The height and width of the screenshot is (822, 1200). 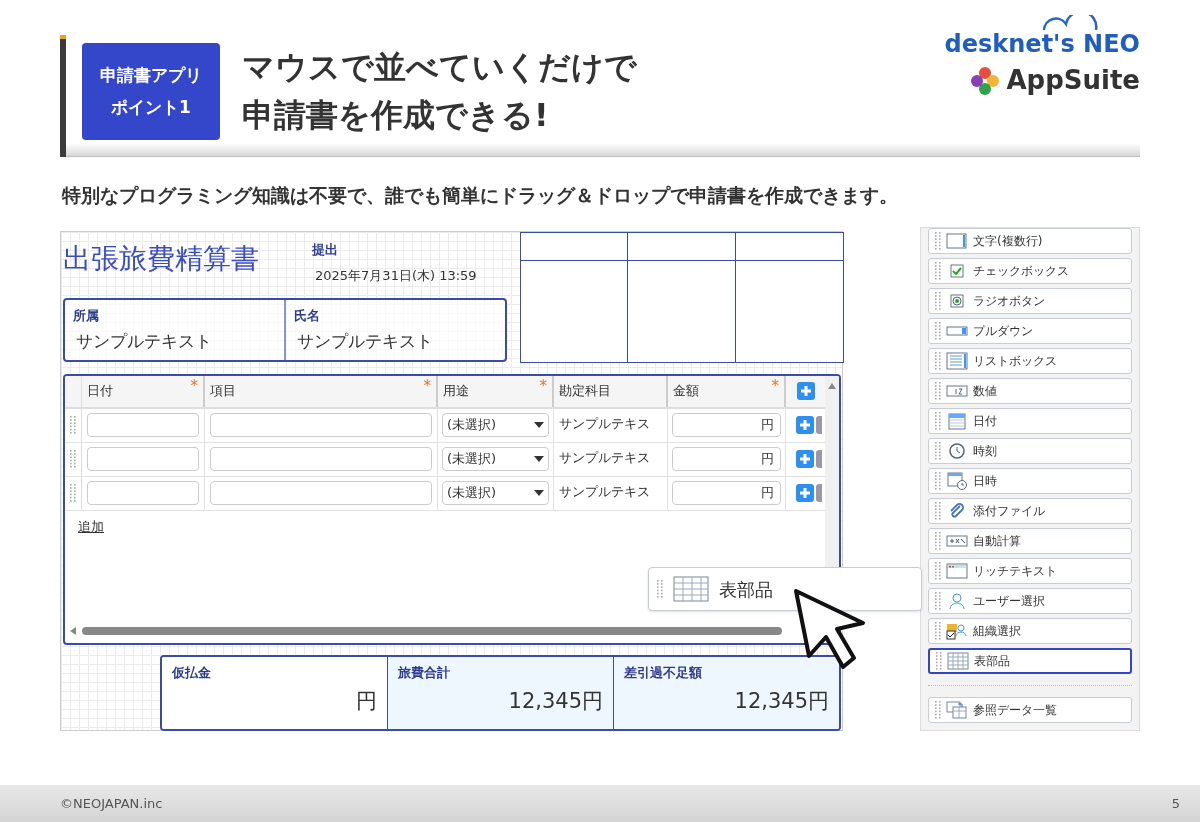 I want to click on column-header: 用途 *, so click(x=496, y=391).